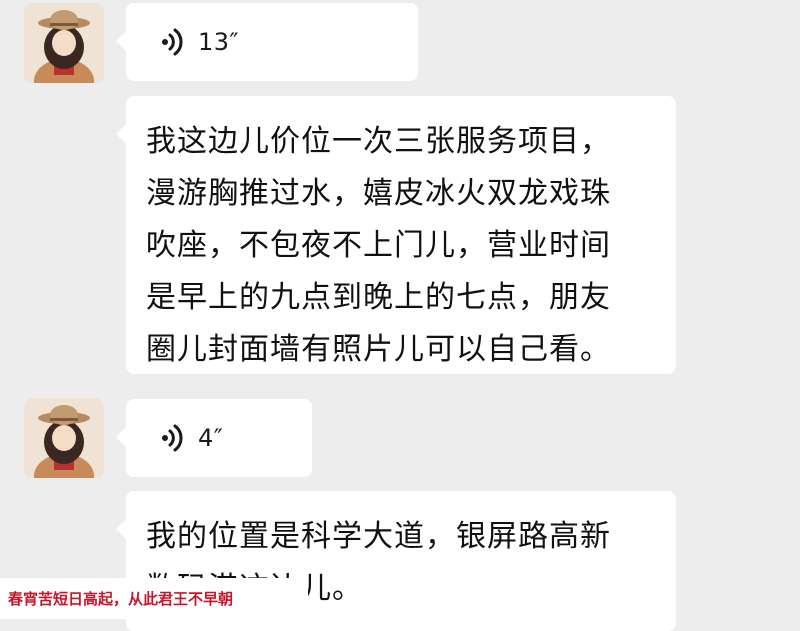  Describe the element at coordinates (154, 598) in the screenshot. I see `watermark-caption: 春宵苦短日高起，从此君王不早朝` at that location.